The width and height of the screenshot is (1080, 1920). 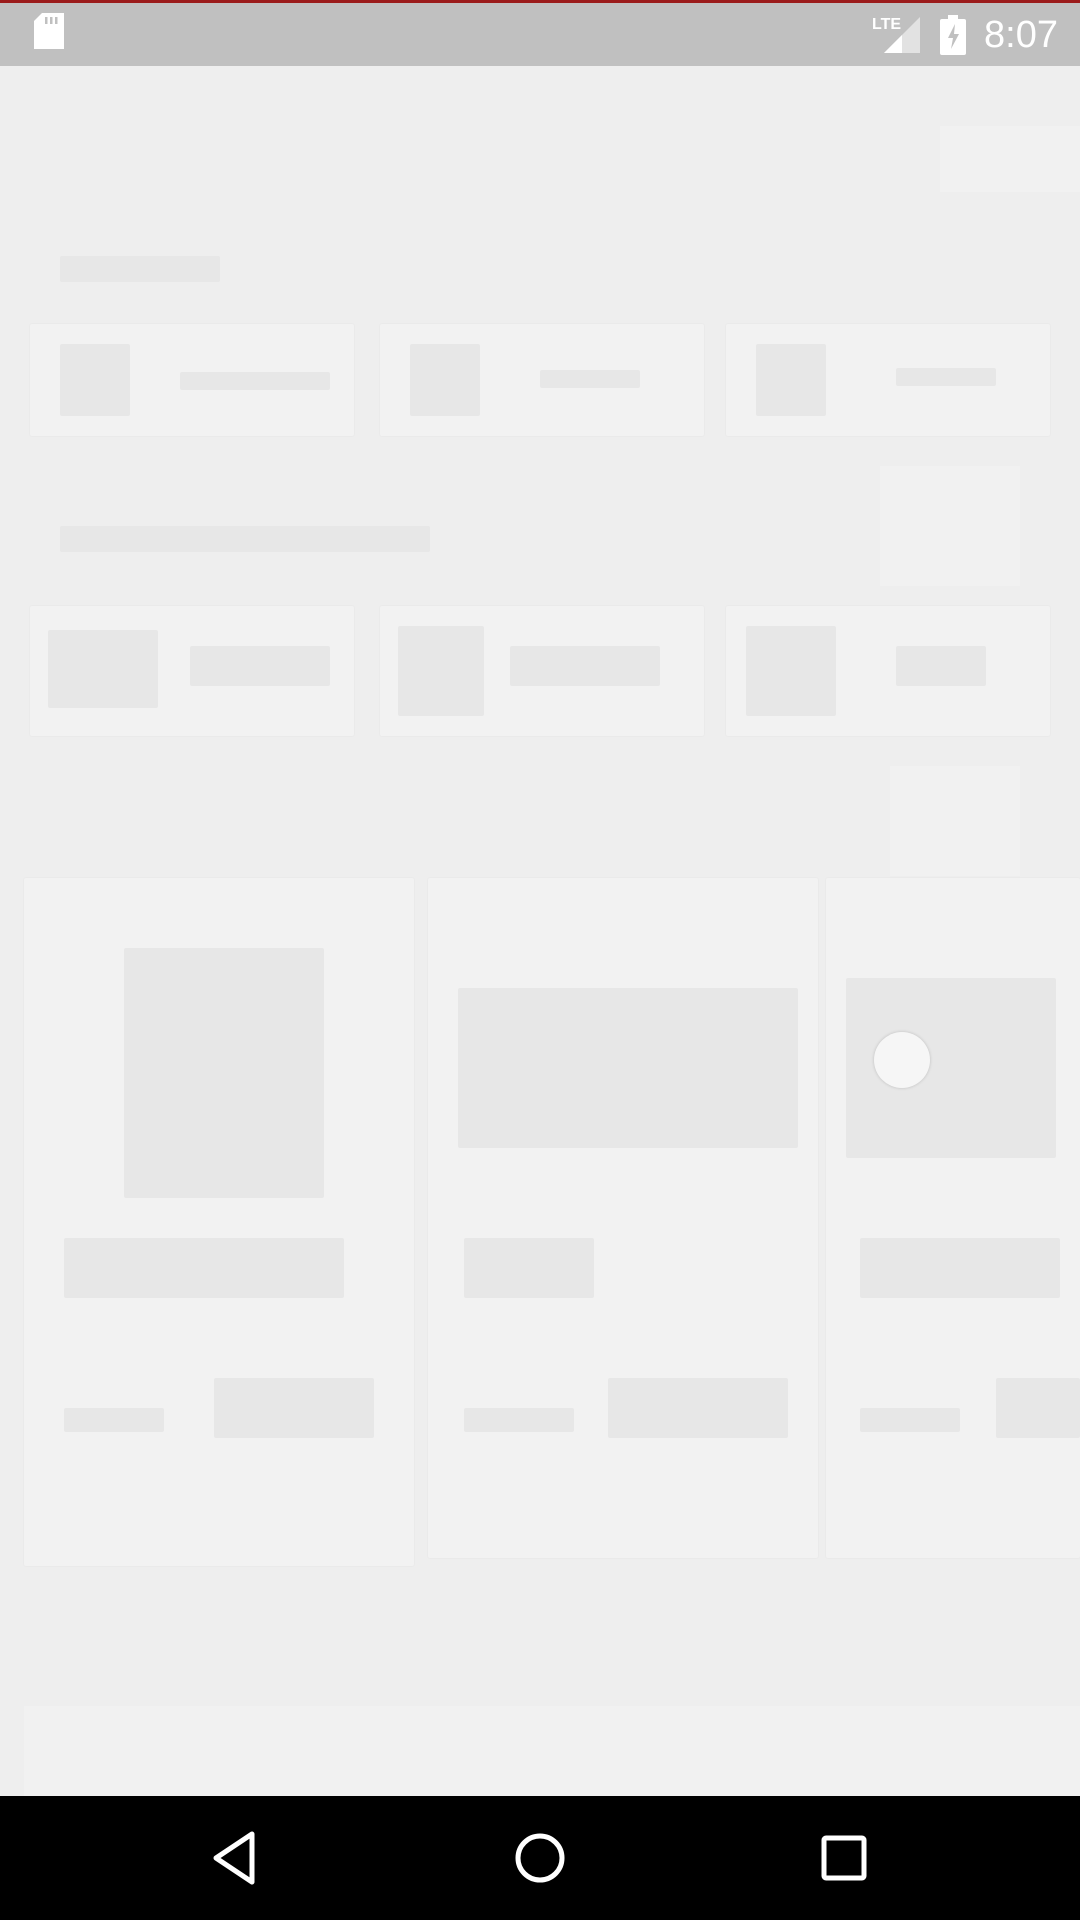 I want to click on header-action-placeholder, so click(x=1010, y=159).